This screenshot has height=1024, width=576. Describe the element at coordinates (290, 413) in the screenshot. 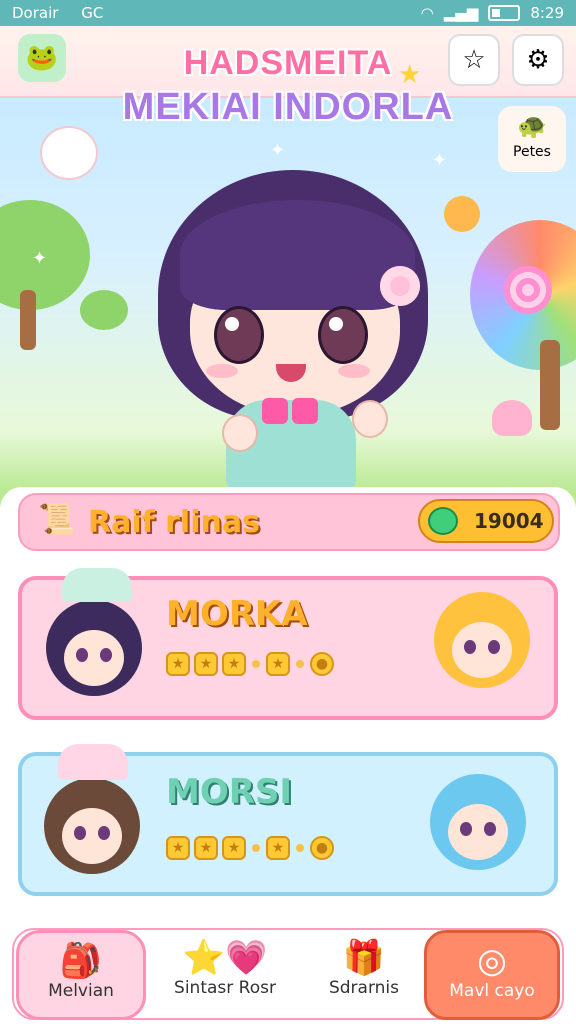

I see `bow-icon` at that location.